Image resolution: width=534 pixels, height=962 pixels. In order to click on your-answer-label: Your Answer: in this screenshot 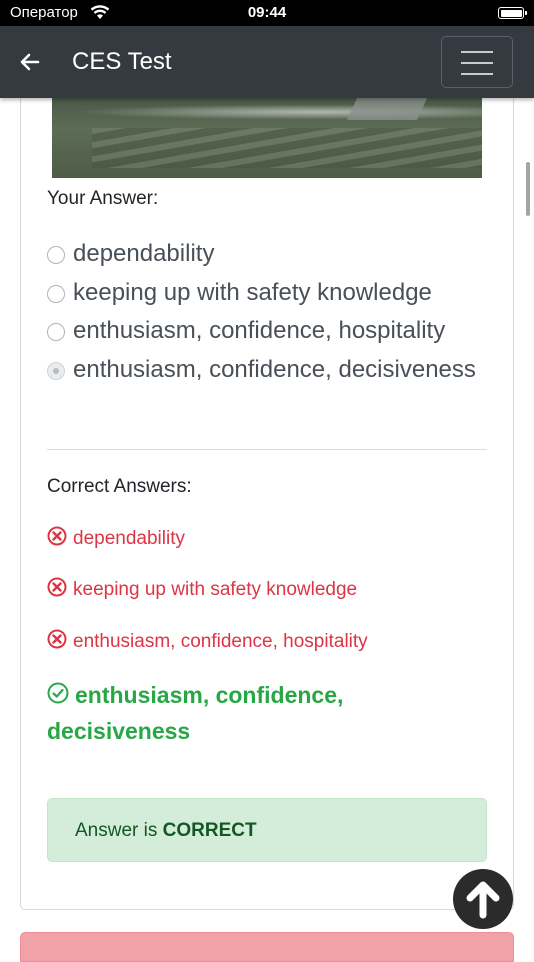, I will do `click(103, 198)`.